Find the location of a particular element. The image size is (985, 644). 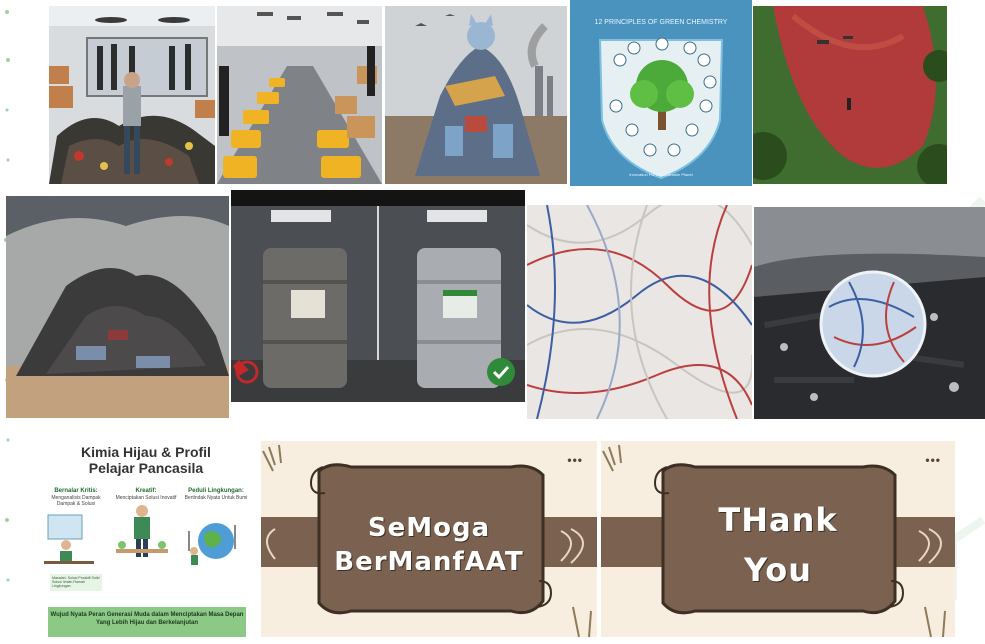

column-creative: Kreatif: Menciptakan Solusi Inovatif is located at coordinates (146, 535).